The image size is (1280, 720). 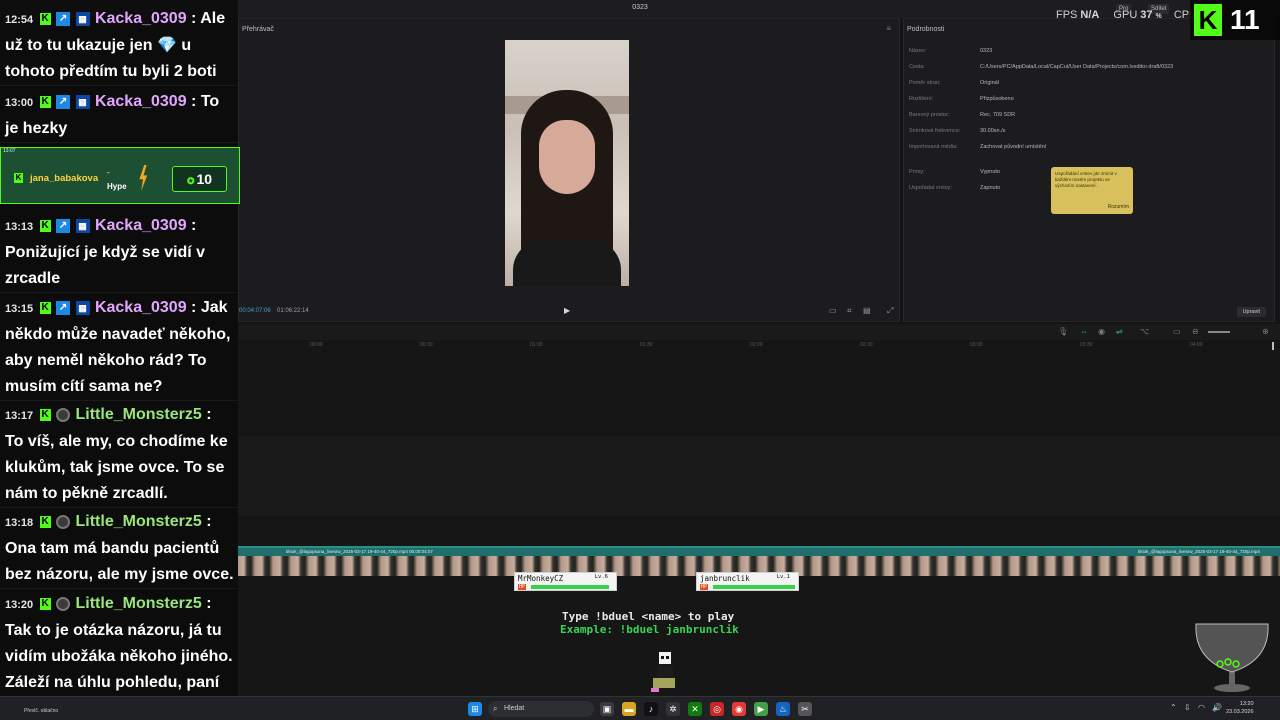 I want to click on body-shape, so click(x=567, y=263).